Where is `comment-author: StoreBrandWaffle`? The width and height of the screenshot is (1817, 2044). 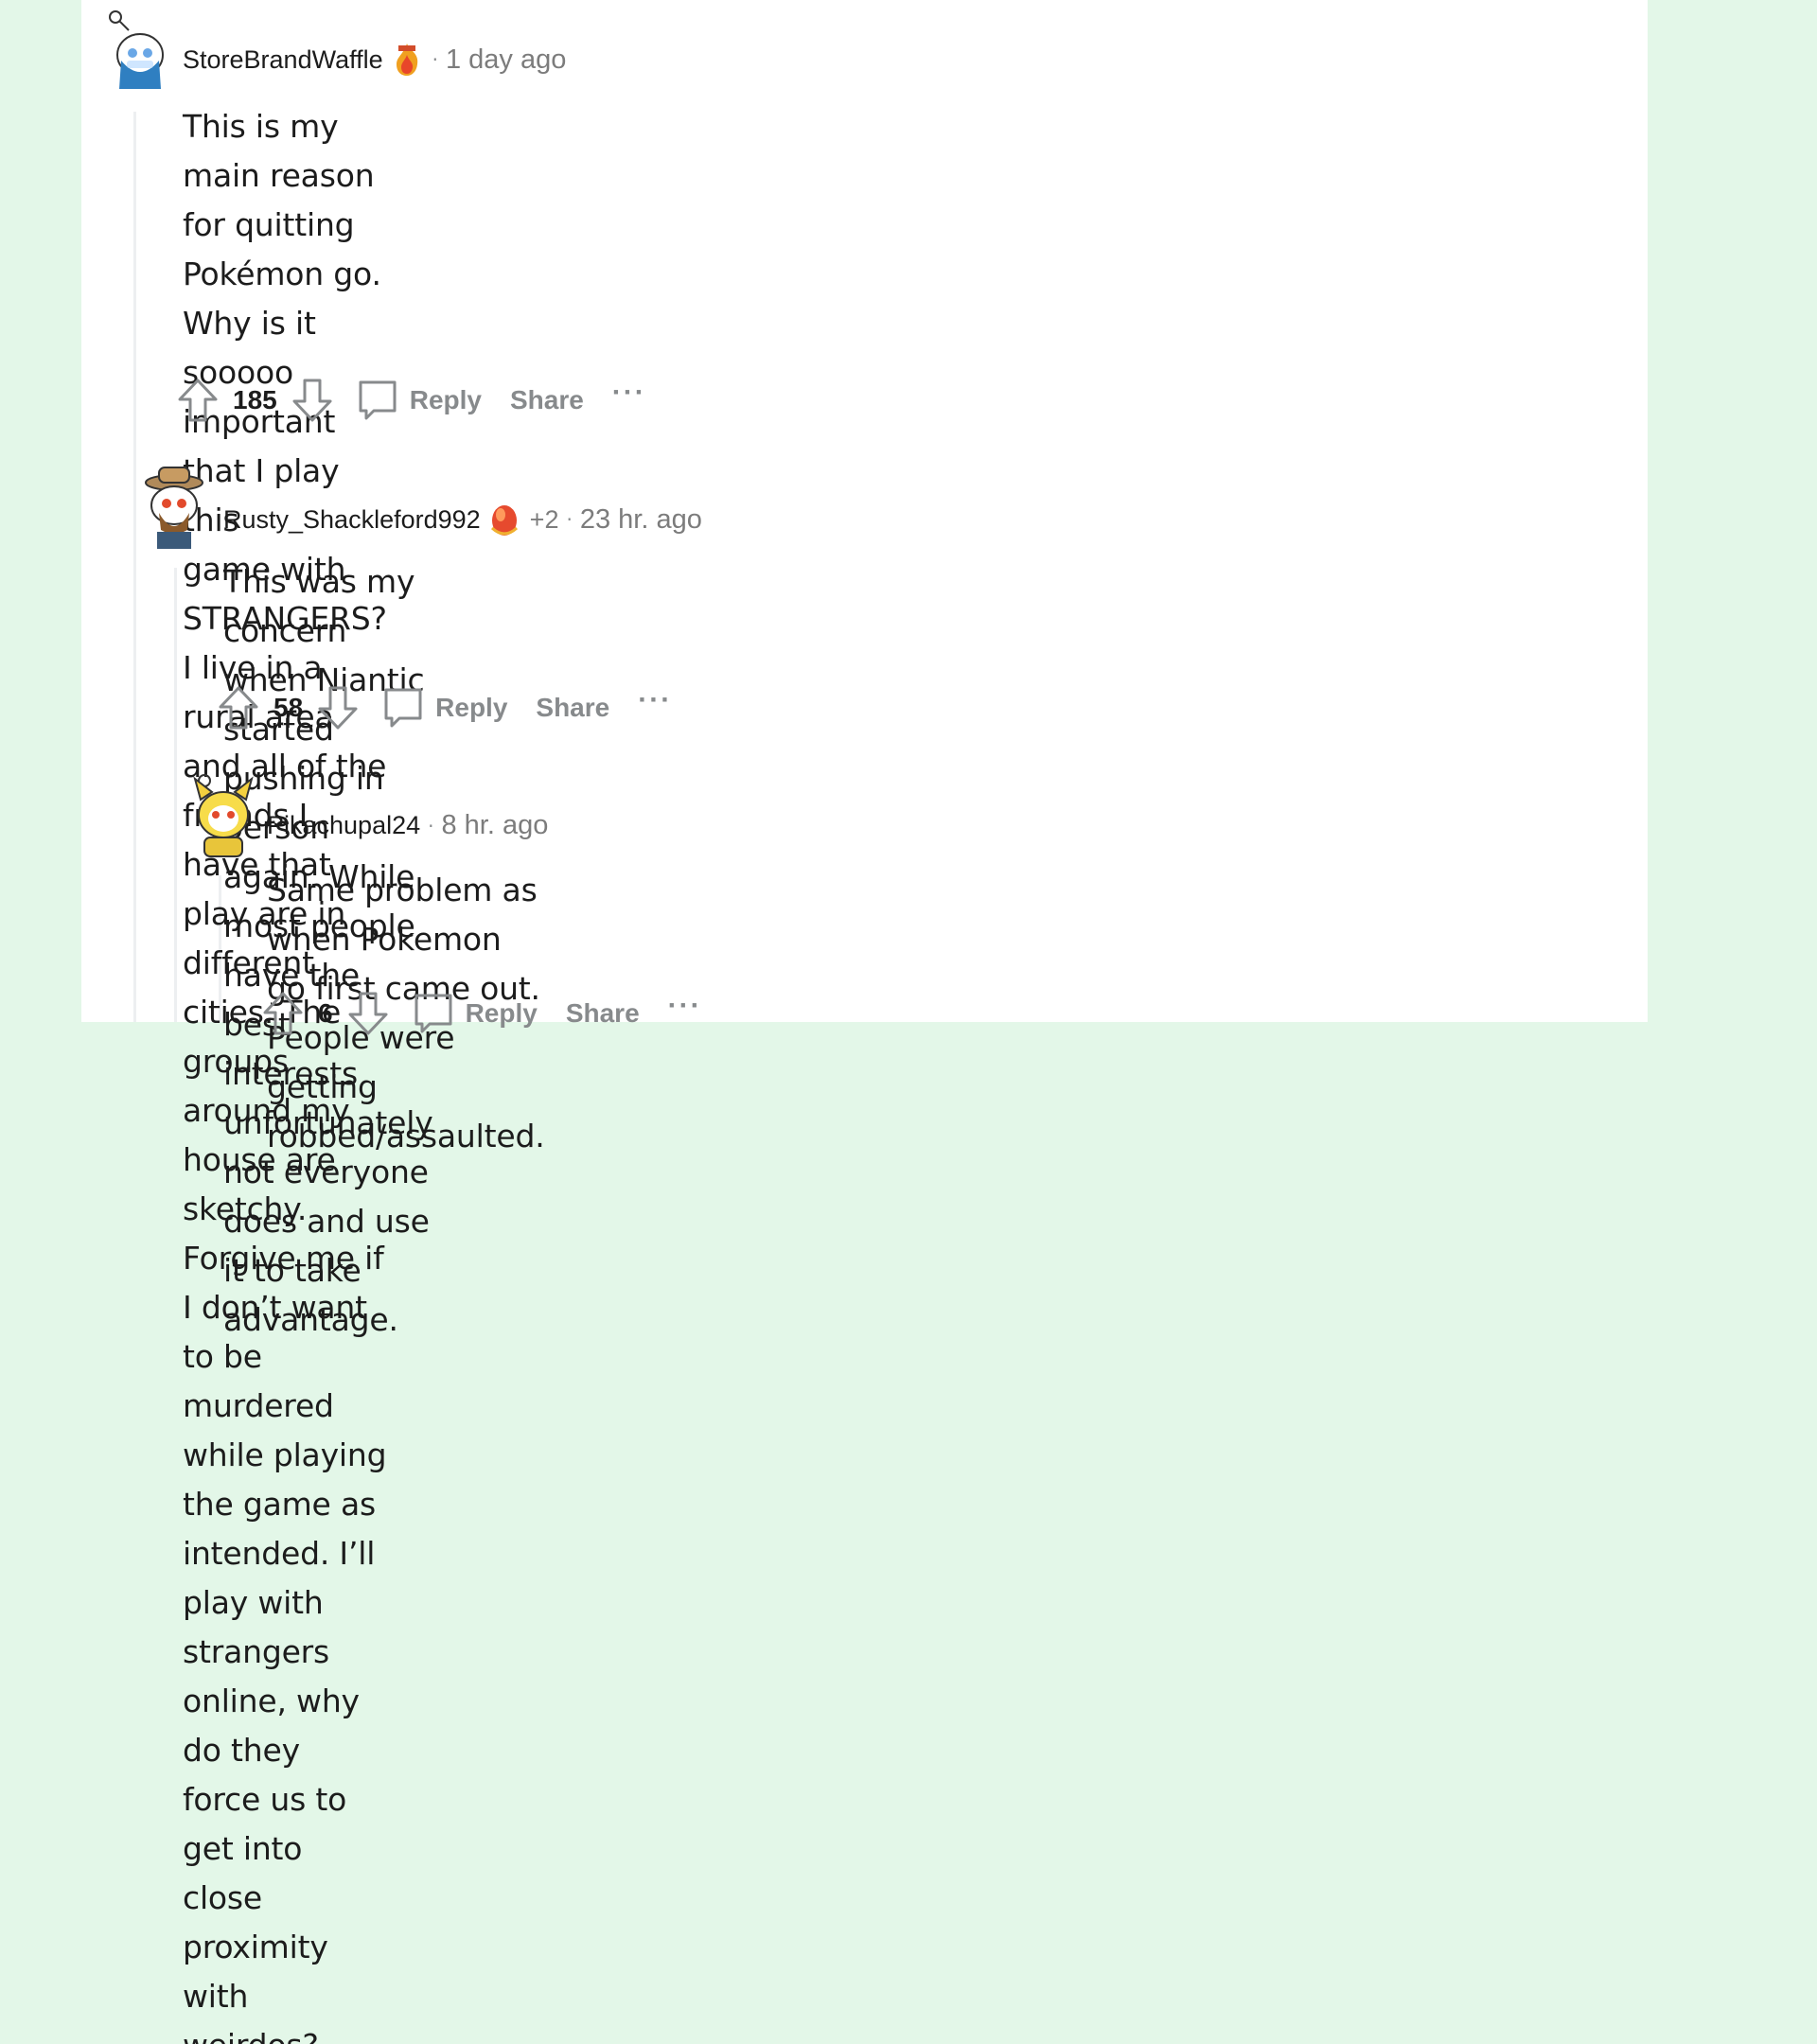
comment-author: StoreBrandWaffle is located at coordinates (283, 60).